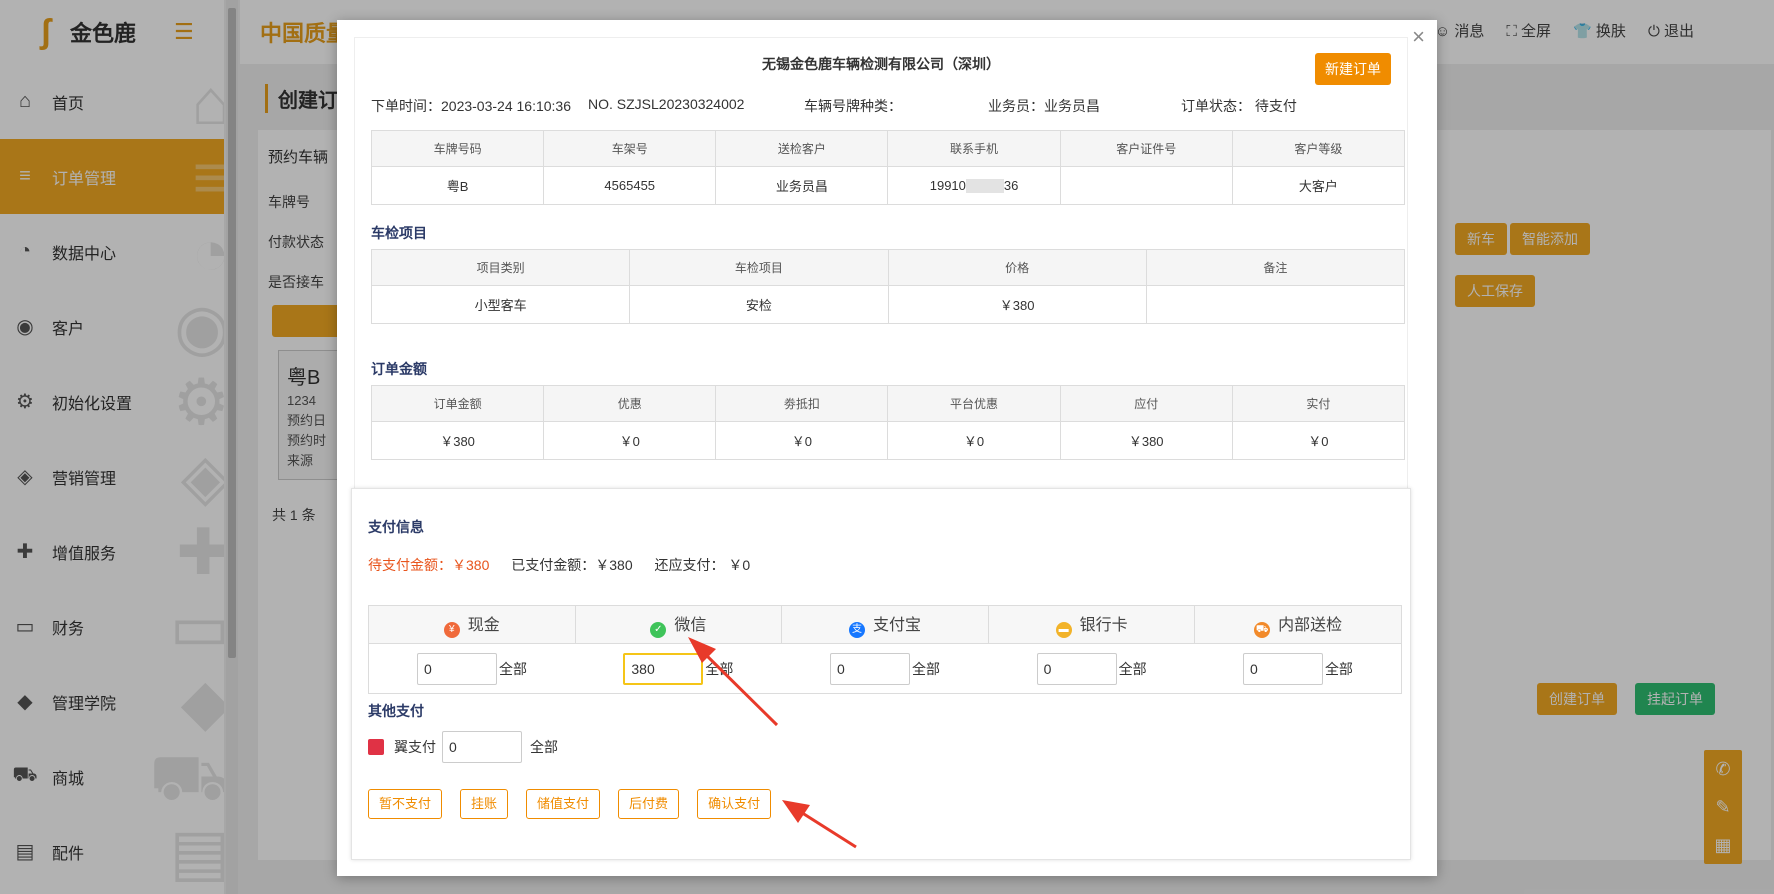  I want to click on table-header: 车架号, so click(630, 148).